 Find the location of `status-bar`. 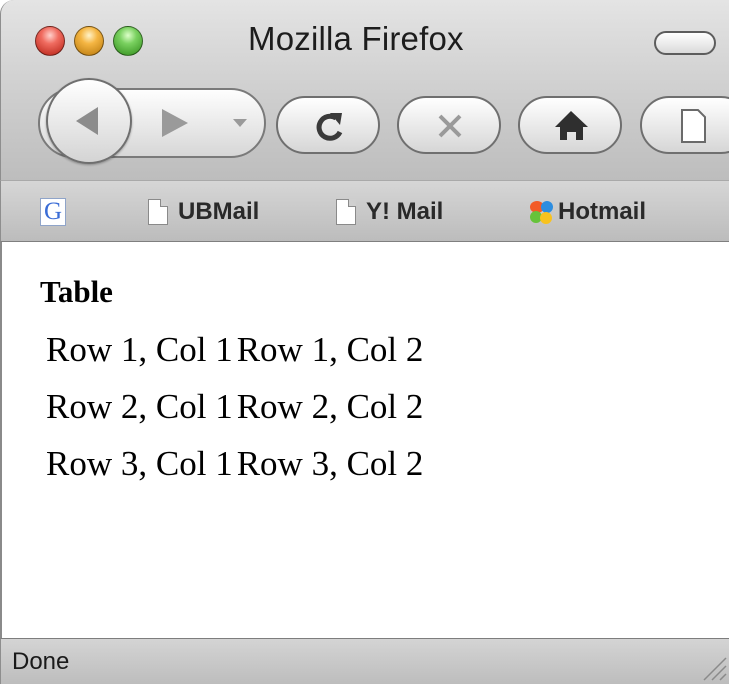

status-bar is located at coordinates (364, 661).